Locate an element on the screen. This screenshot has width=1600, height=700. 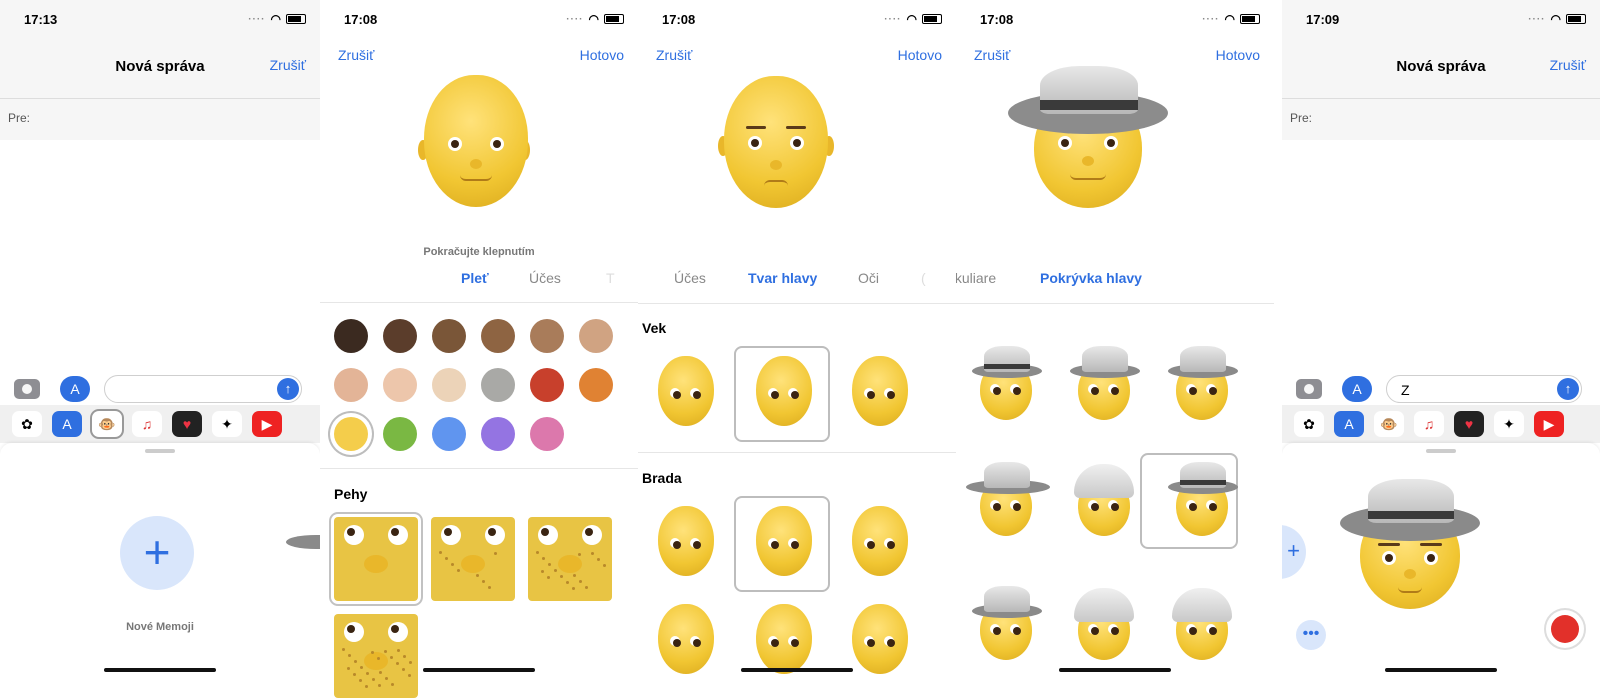
tab-head-shape: Tvar hlavy is located at coordinates (782, 278).